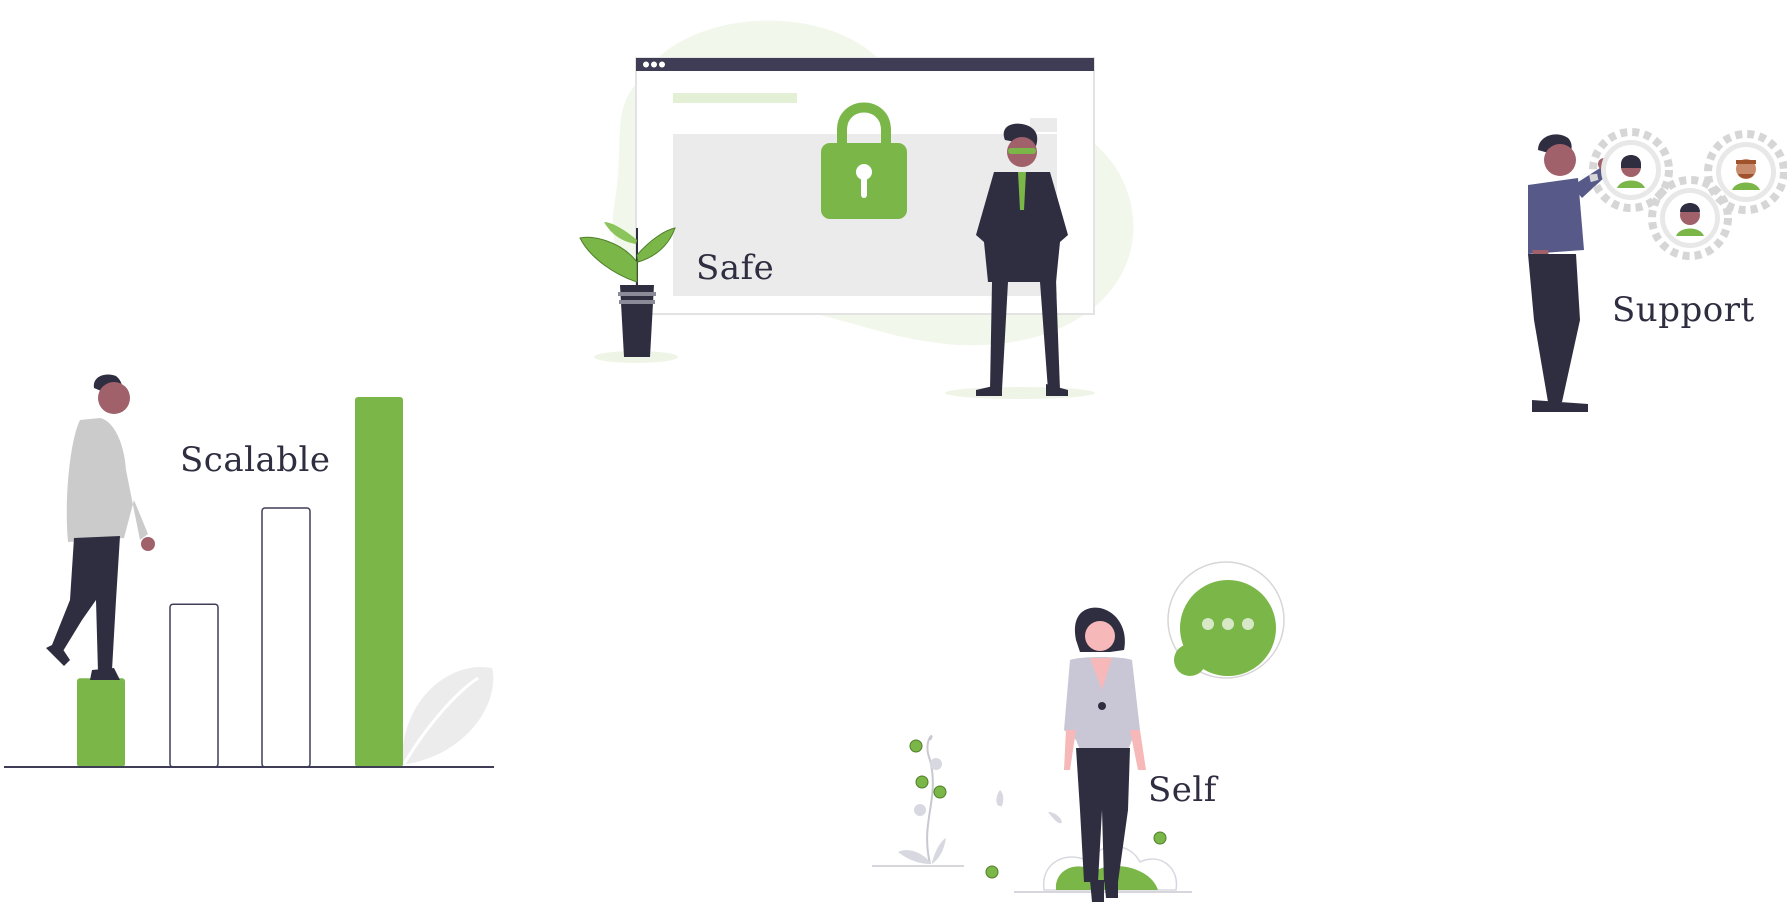 The width and height of the screenshot is (1787, 906). What do you see at coordinates (1182, 790) in the screenshot?
I see `self-label: Self` at bounding box center [1182, 790].